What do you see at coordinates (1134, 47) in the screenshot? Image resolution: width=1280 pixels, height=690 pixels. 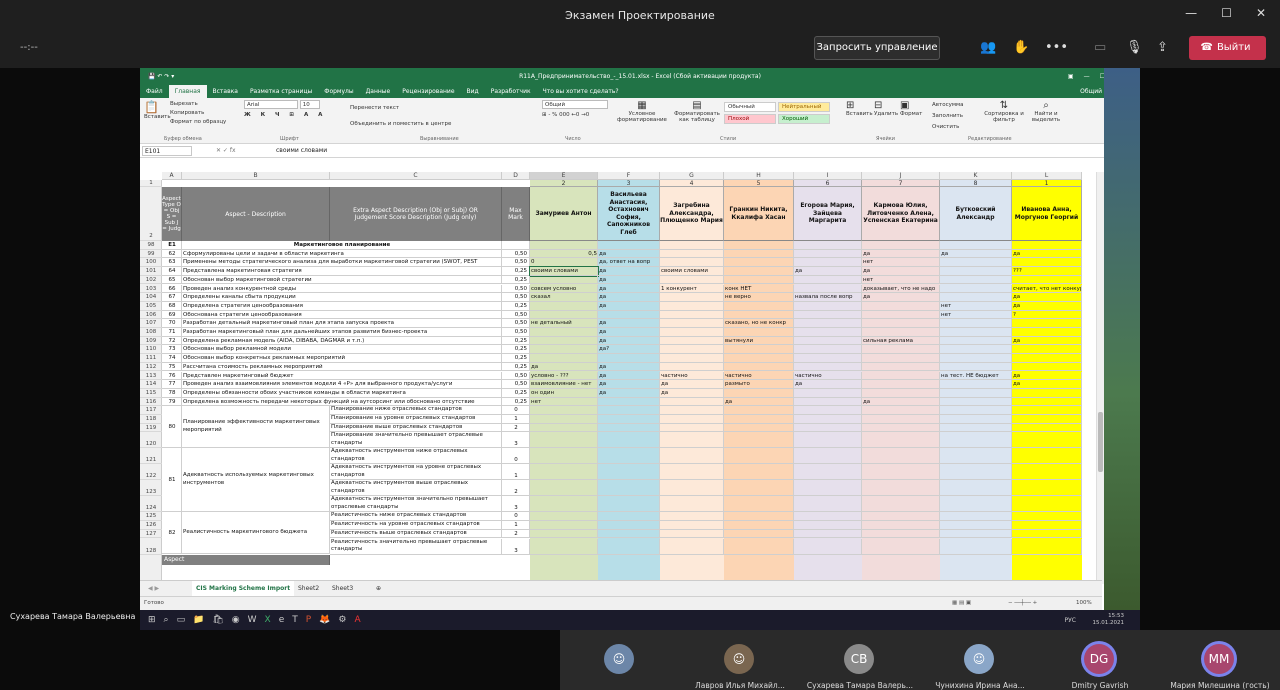 I see `mic-off-icon: 🎙` at bounding box center [1134, 47].